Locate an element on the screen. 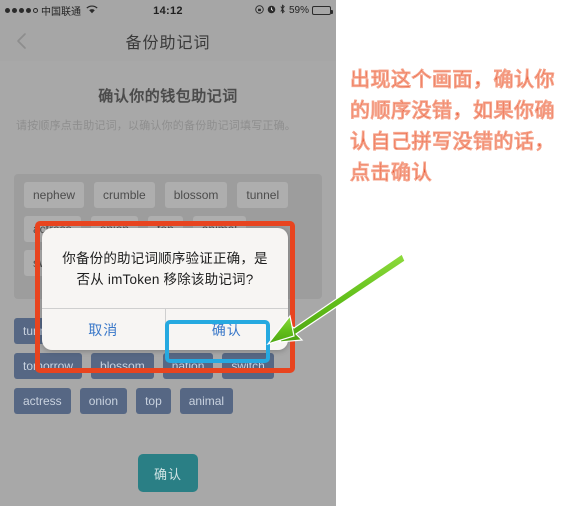 This screenshot has width=570, height=506. answer-word-chip: tunnel is located at coordinates (263, 195).